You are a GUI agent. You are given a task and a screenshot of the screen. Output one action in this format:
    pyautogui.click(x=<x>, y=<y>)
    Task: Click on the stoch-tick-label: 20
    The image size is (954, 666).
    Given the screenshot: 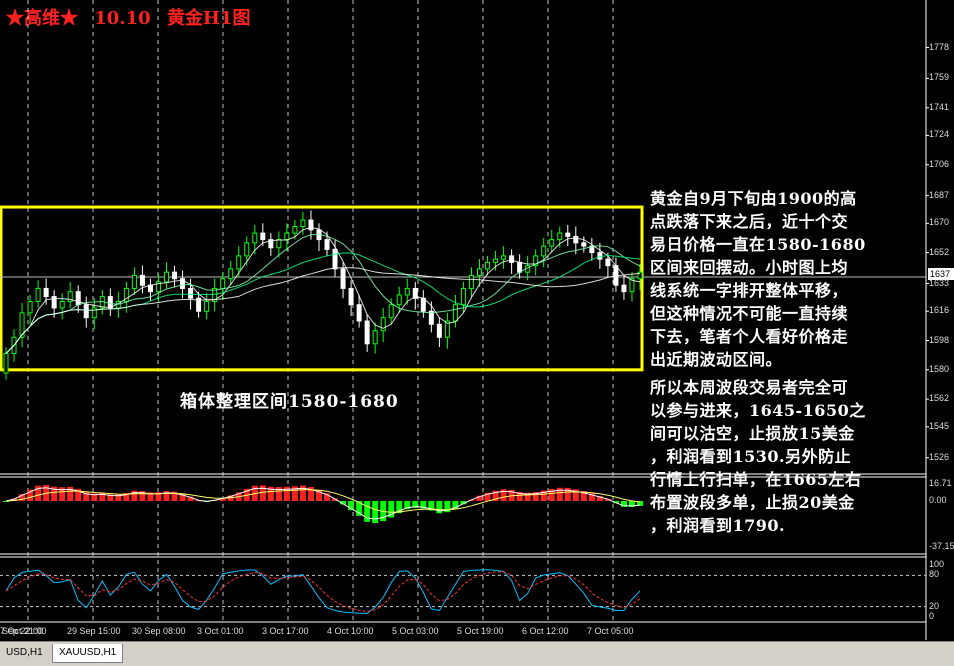 What is the action you would take?
    pyautogui.click(x=934, y=605)
    